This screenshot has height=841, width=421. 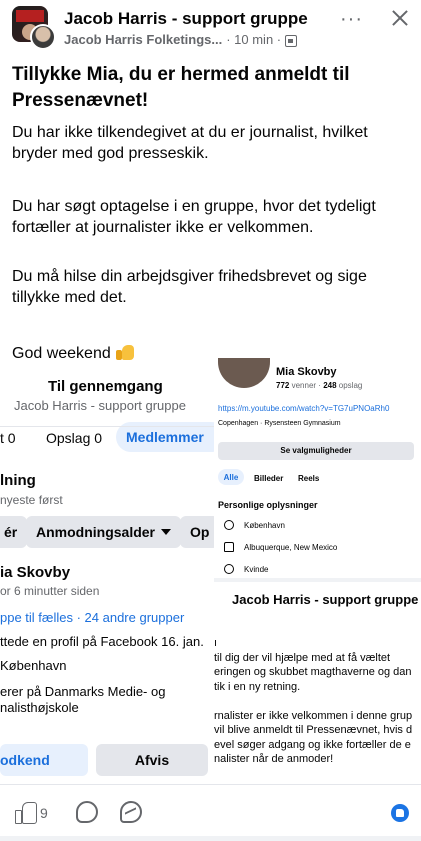 I want to click on profile-location: Copenhagen · Rysensteen Gymnasium, so click(x=279, y=423).